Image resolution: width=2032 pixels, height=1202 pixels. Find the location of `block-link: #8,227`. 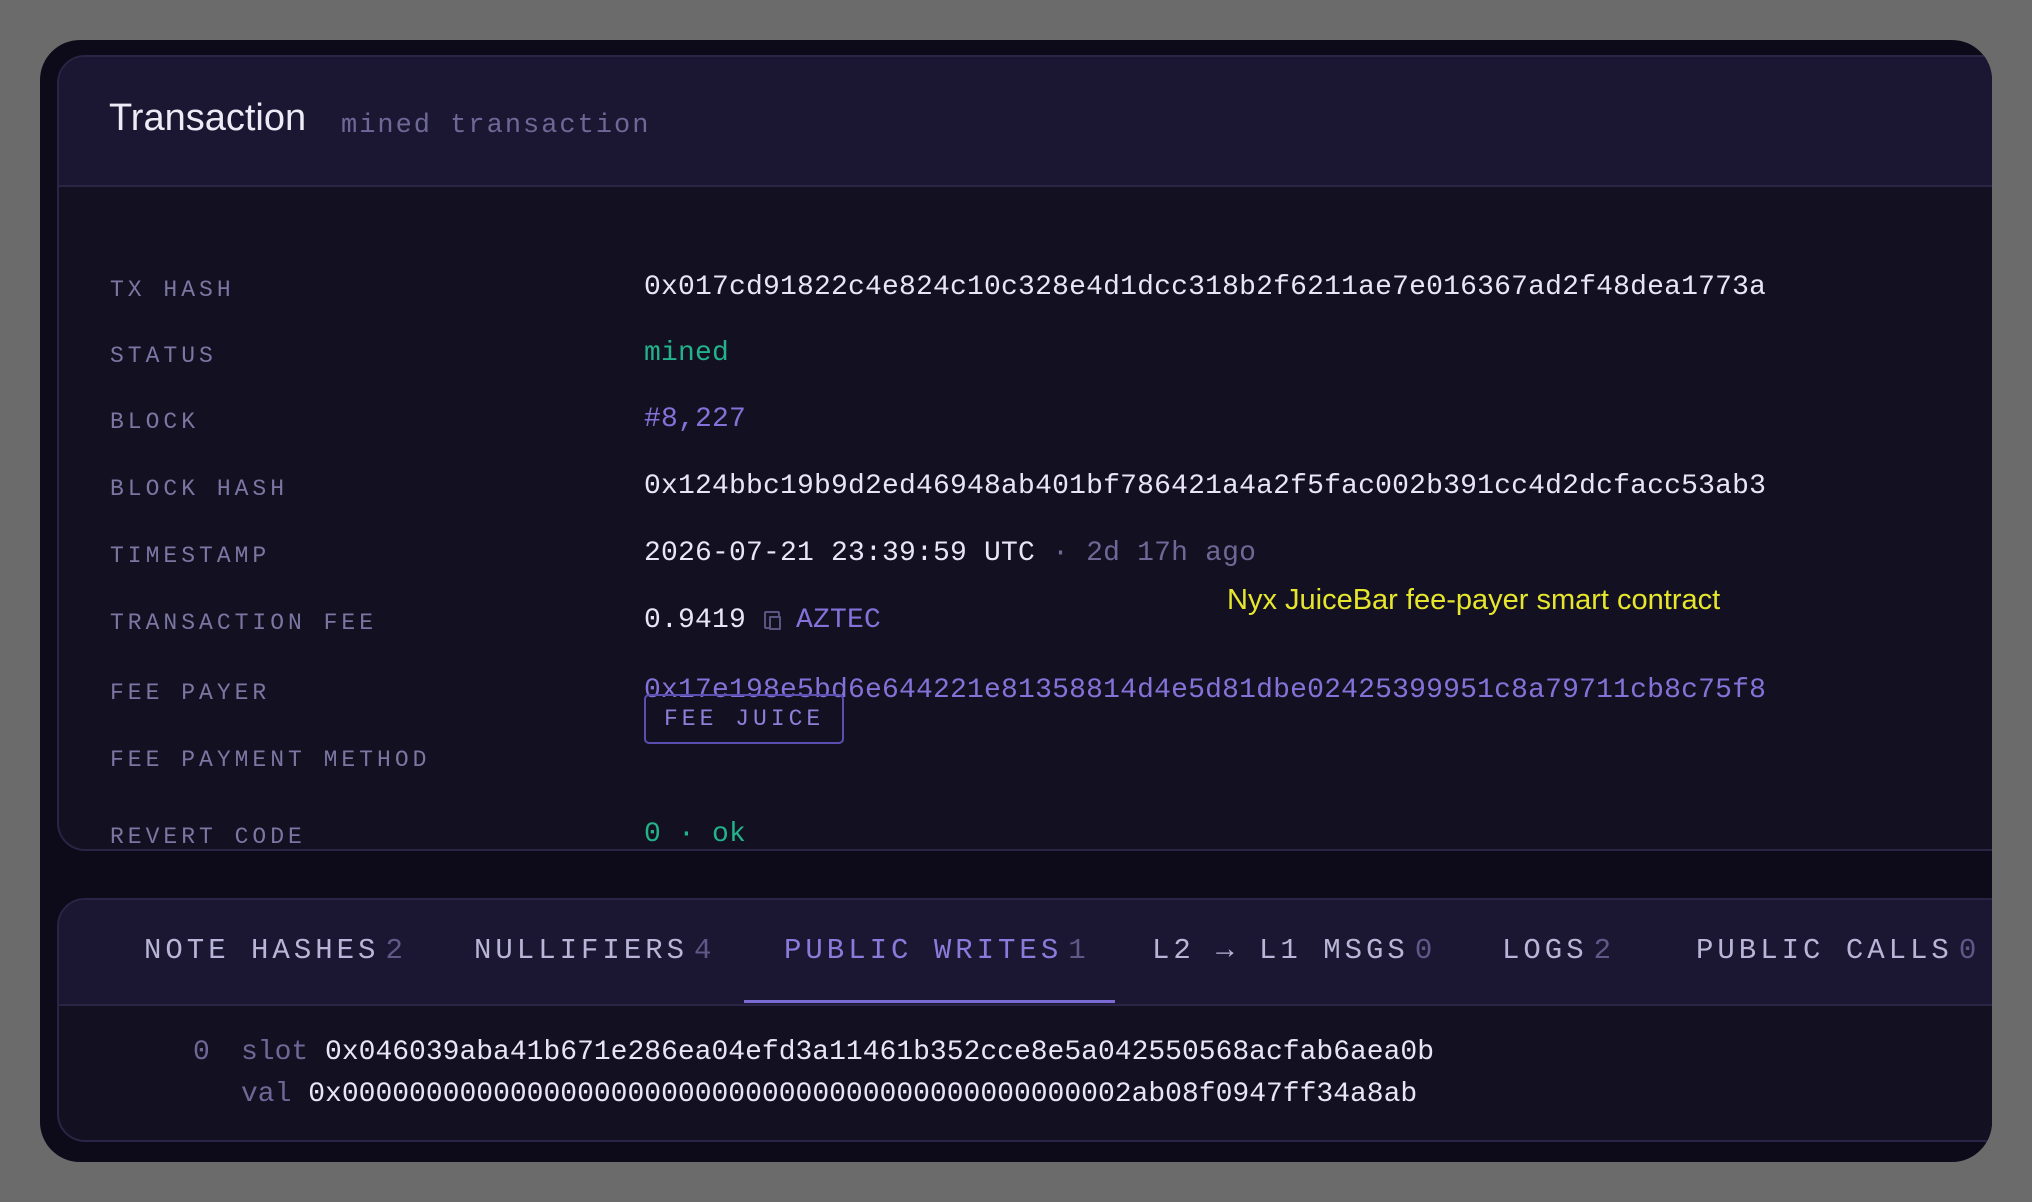

block-link: #8,227 is located at coordinates (695, 419).